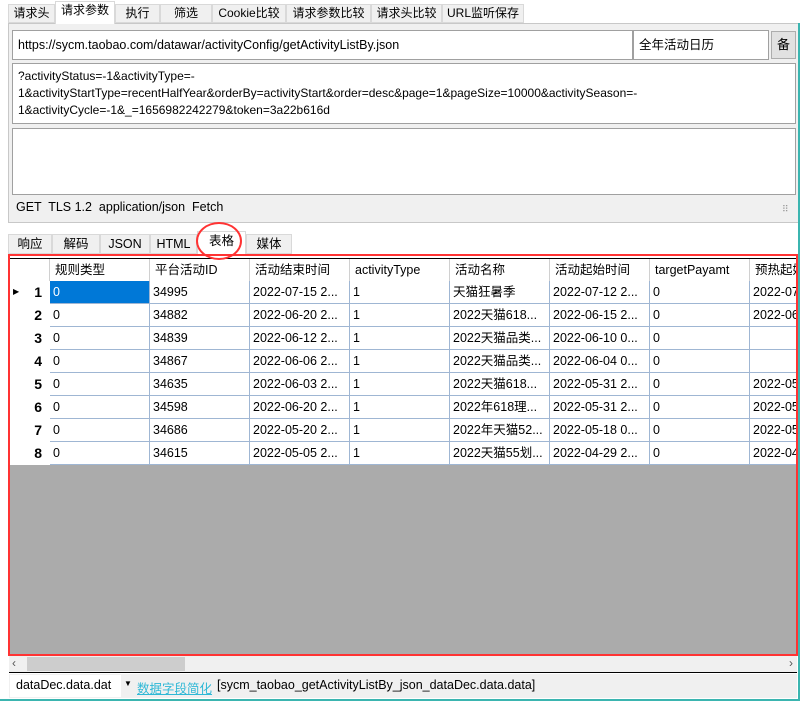 This screenshot has height=707, width=807. Describe the element at coordinates (500, 270) in the screenshot. I see `column-header: 活动名称` at that location.